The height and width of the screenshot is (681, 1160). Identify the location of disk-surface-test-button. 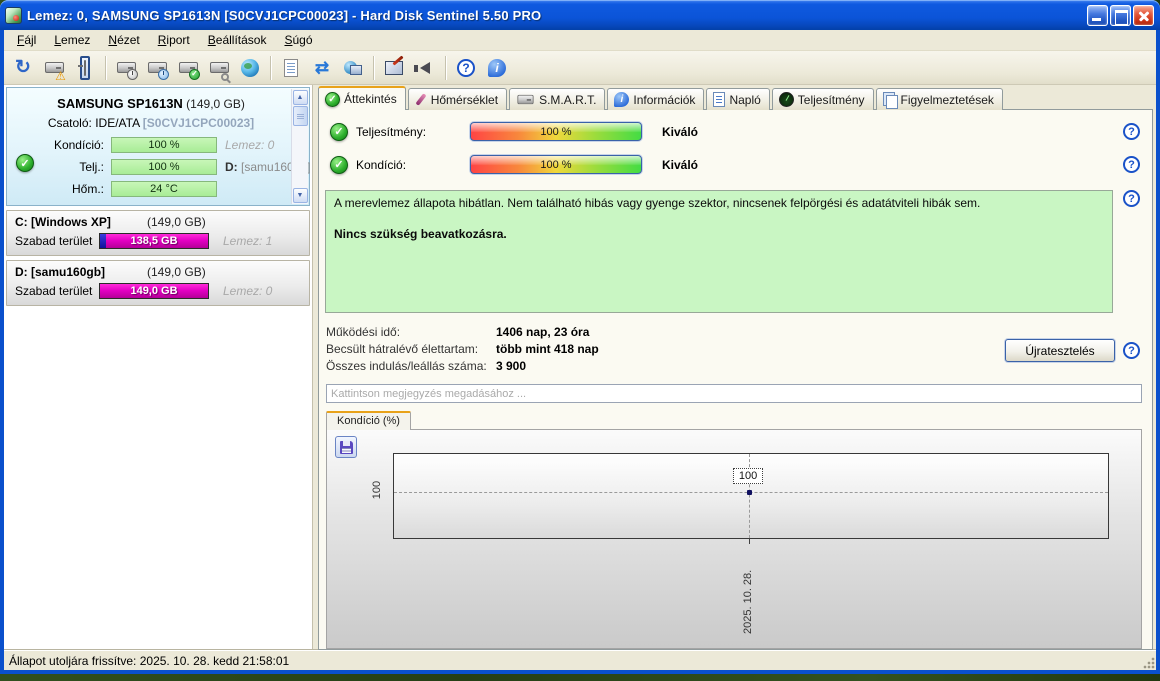
(219, 68).